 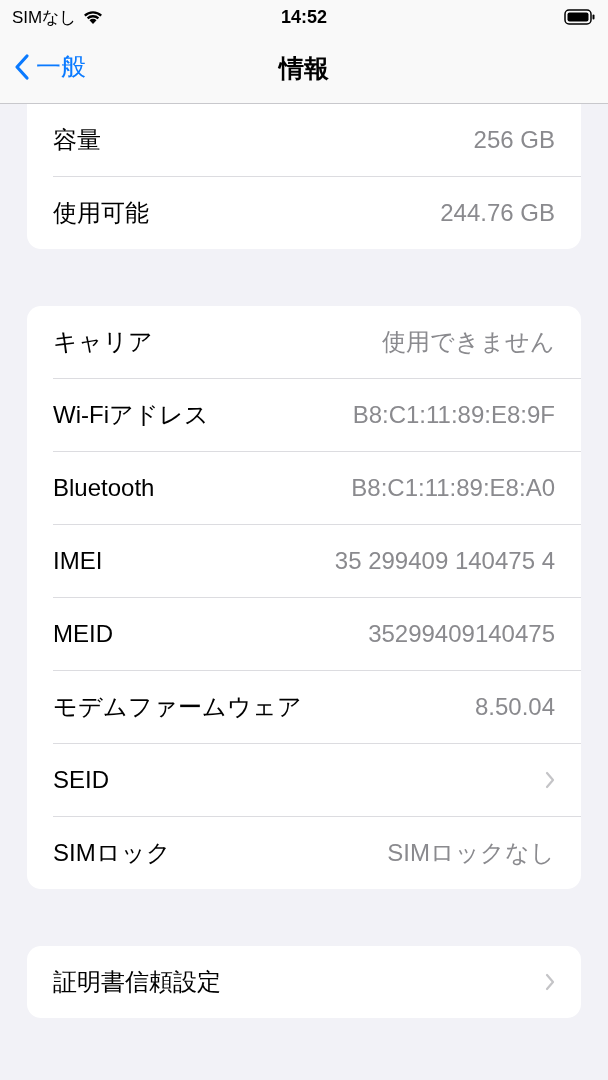 What do you see at coordinates (83, 634) in the screenshot?
I see `row-label: MEID` at bounding box center [83, 634].